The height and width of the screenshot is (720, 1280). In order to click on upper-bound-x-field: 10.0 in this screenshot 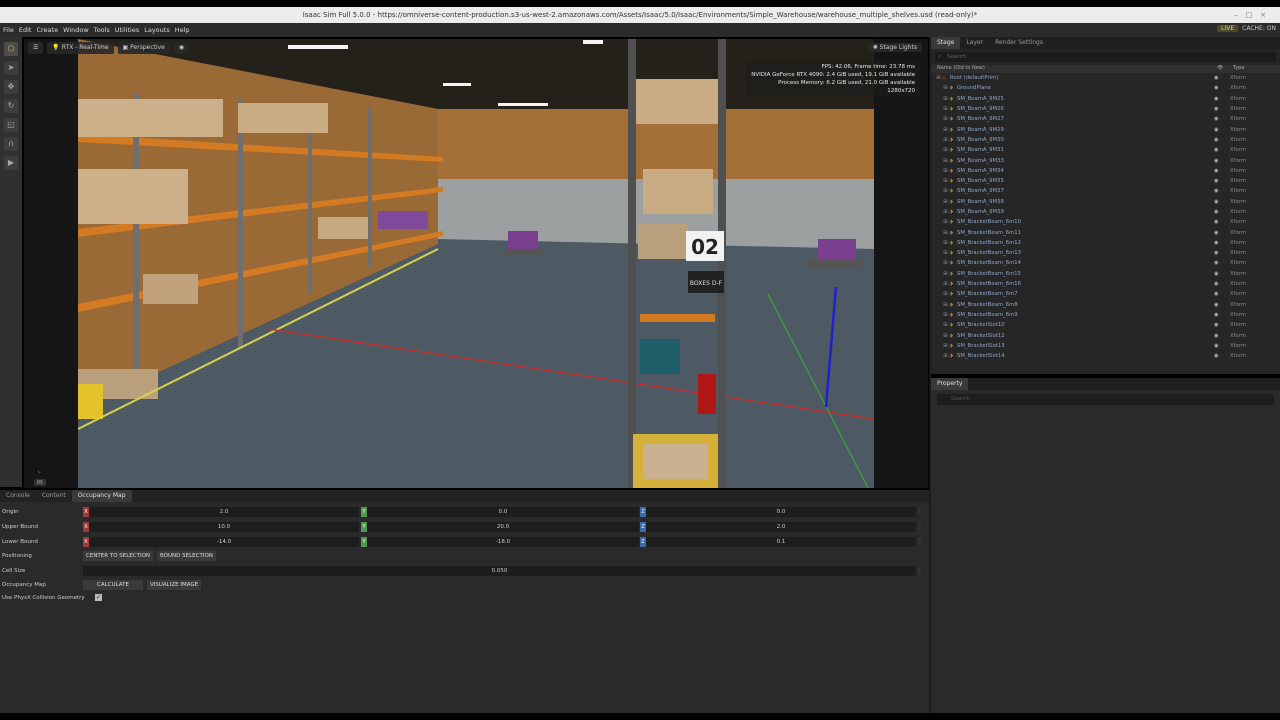, I will do `click(224, 527)`.